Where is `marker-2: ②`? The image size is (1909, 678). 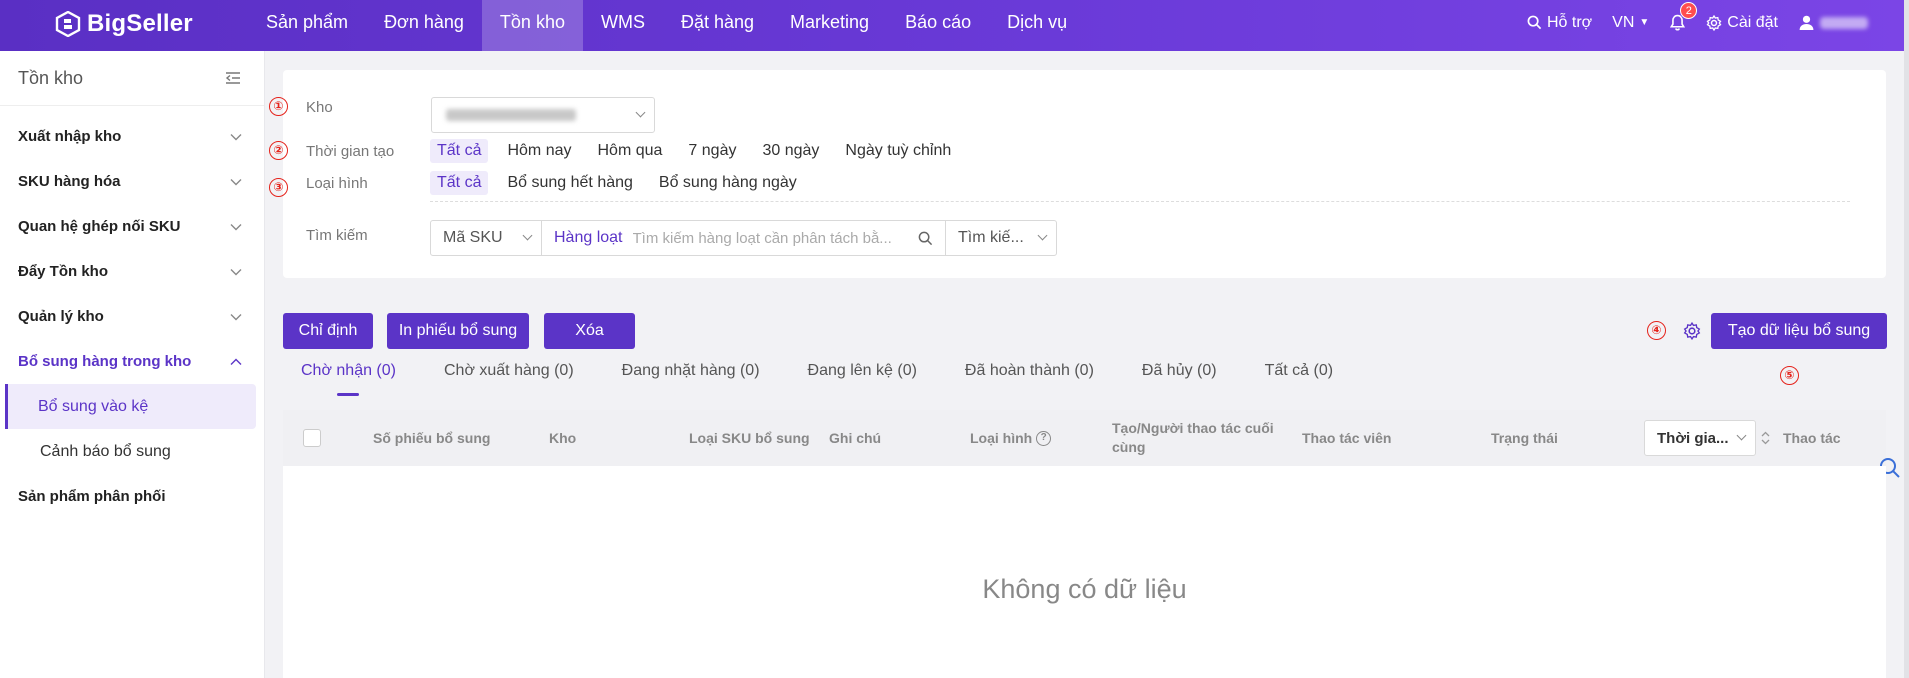 marker-2: ② is located at coordinates (278, 150).